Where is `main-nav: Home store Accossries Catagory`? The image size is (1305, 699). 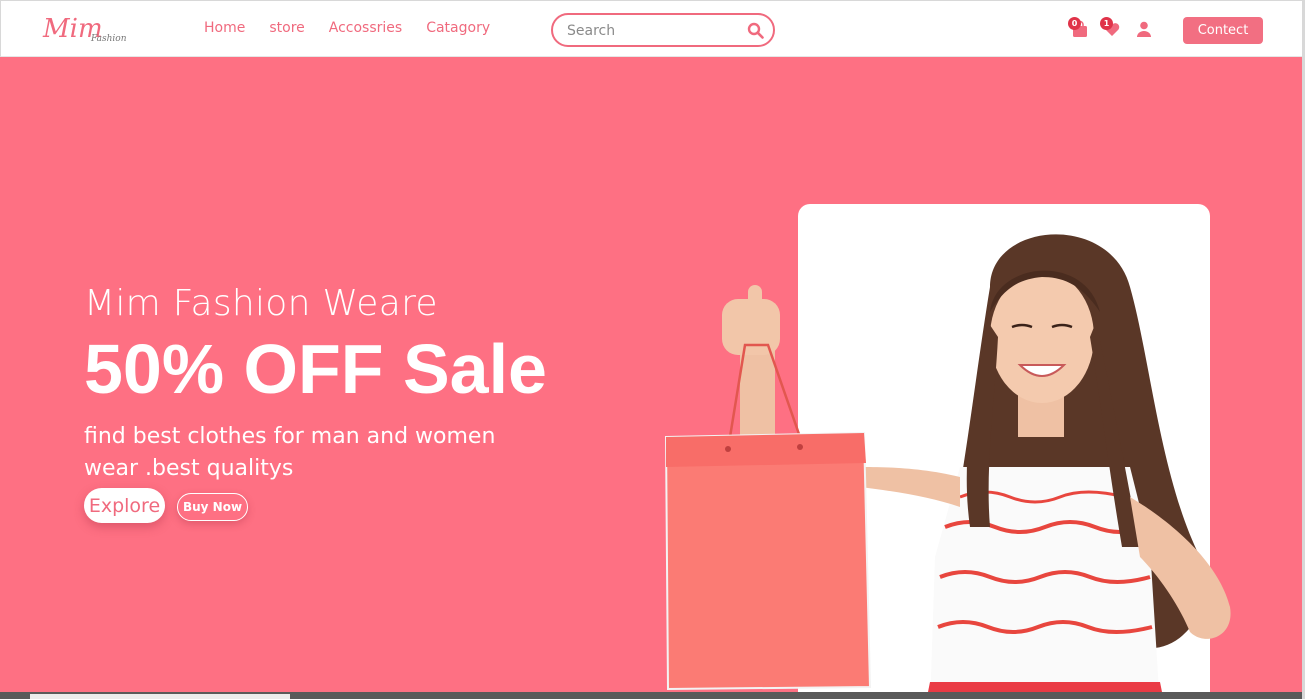 main-nav: Home store Accossries Catagory is located at coordinates (359, 28).